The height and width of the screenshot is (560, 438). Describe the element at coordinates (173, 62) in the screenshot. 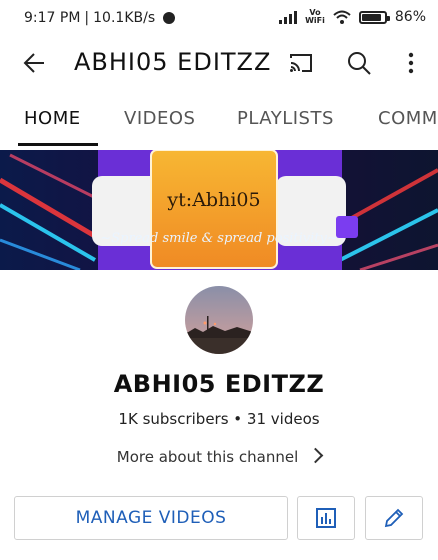

I see `page-title: ABHI05 EDITZZ` at that location.